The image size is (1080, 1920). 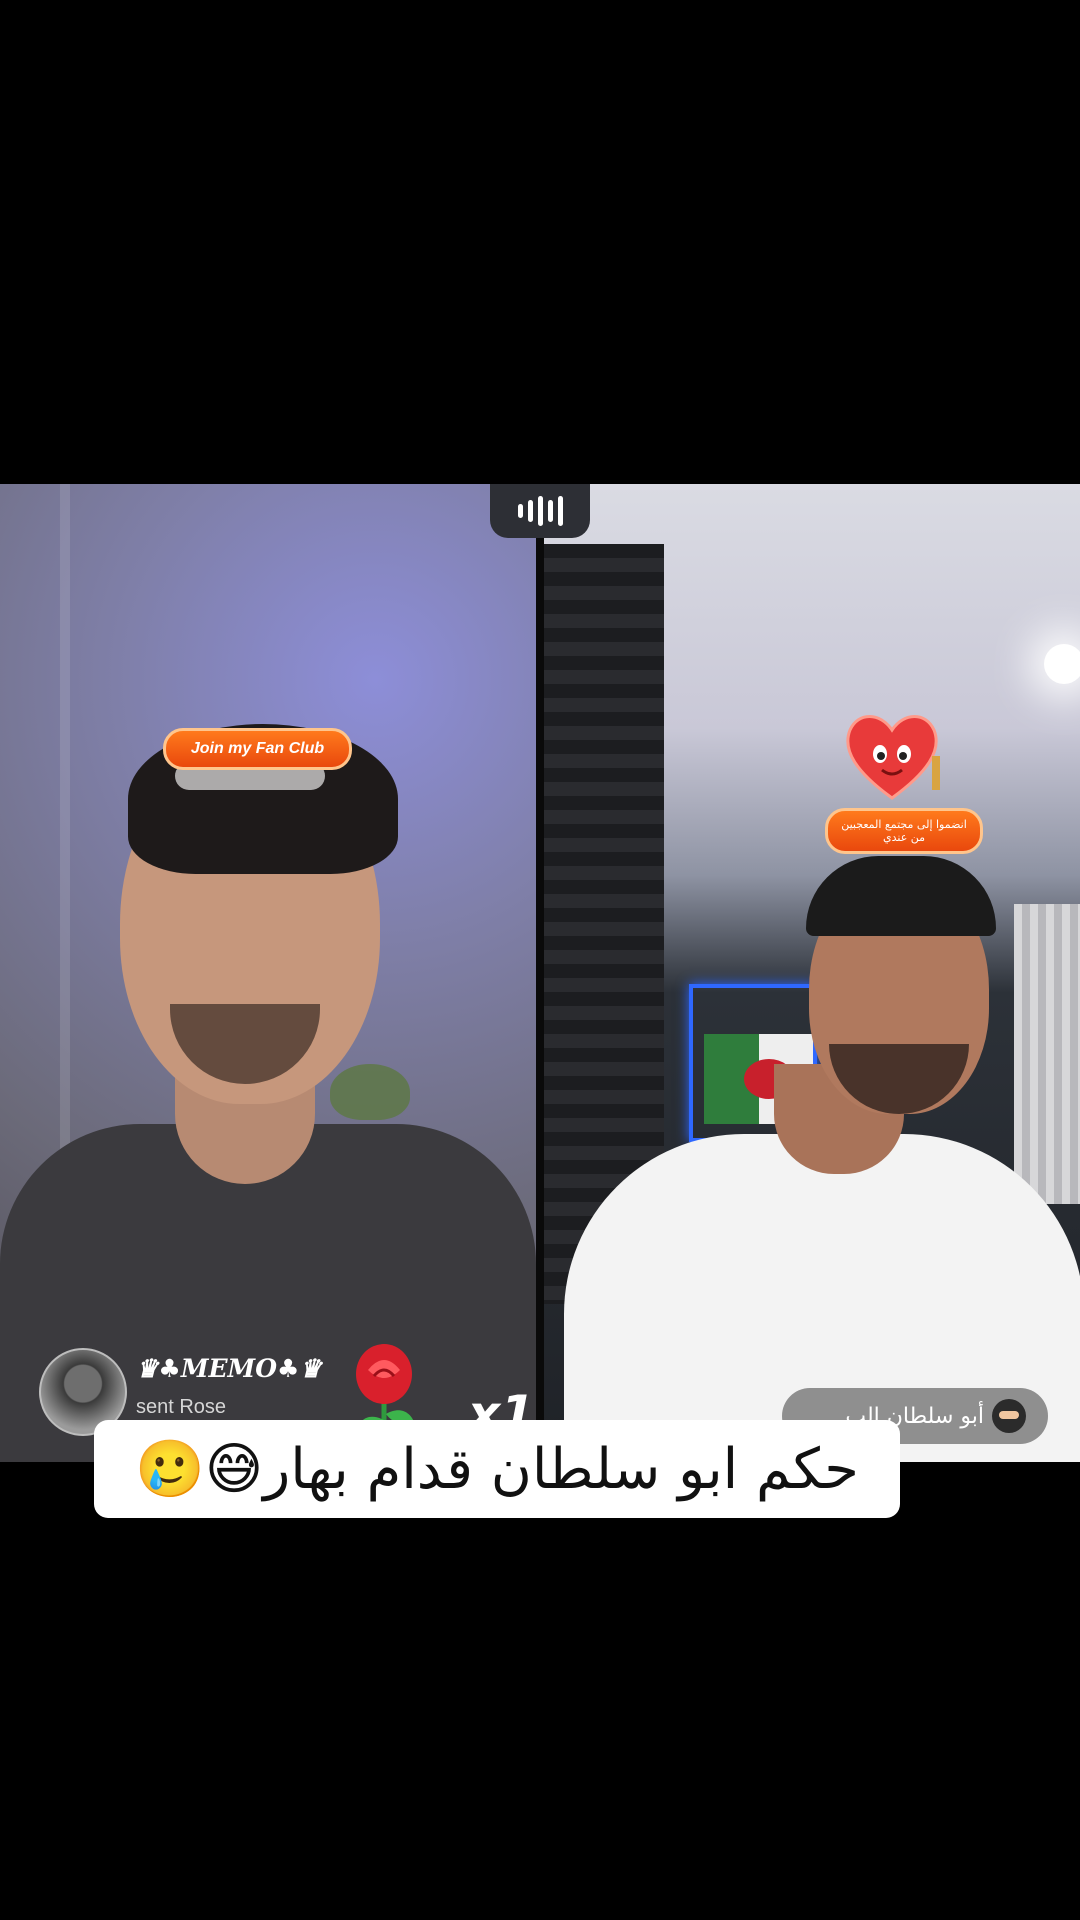 I want to click on fan-community-label-line1: انضموا إلى مجتمع المعجبين, so click(x=904, y=824).